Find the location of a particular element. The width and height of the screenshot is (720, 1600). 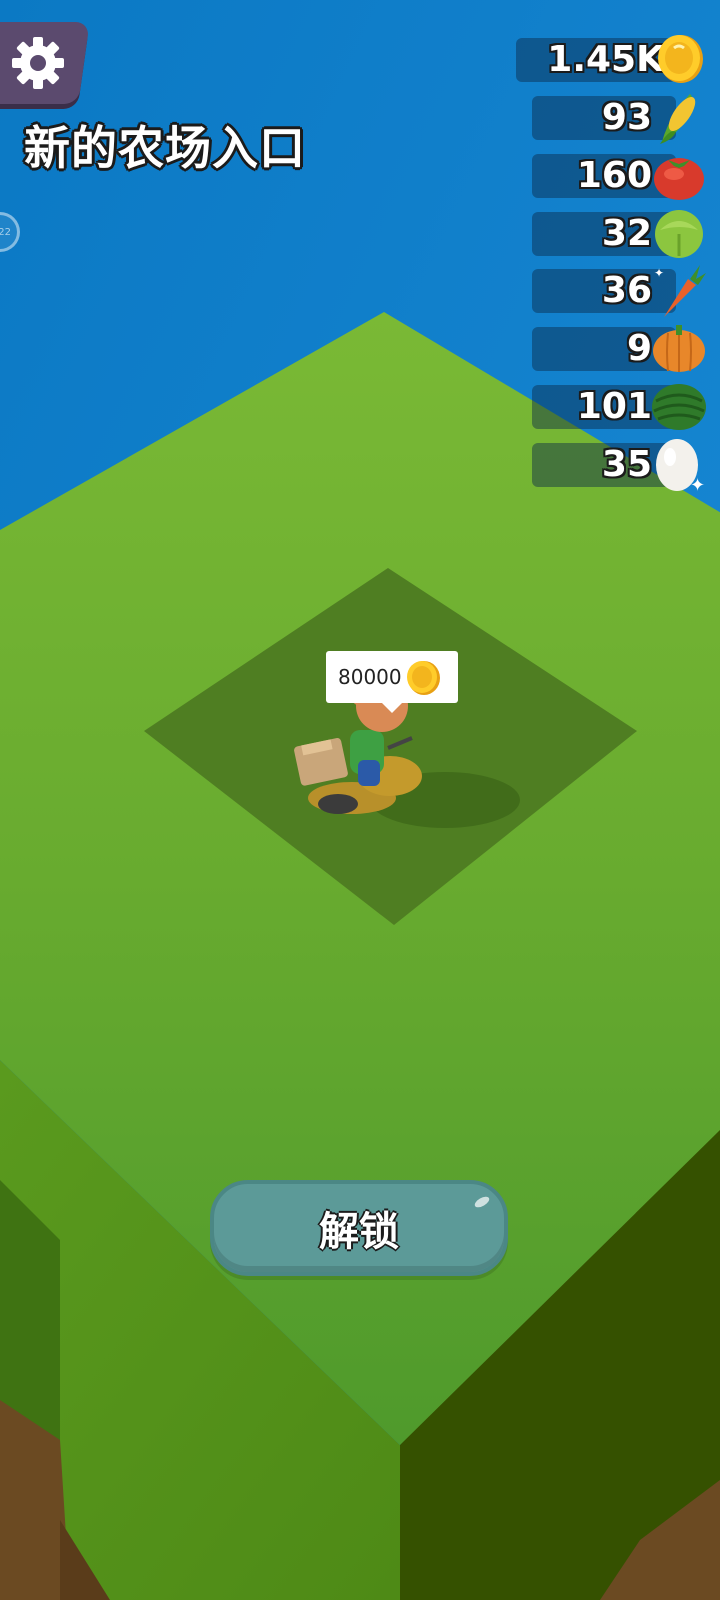

settings-button is located at coordinates (45, 63).